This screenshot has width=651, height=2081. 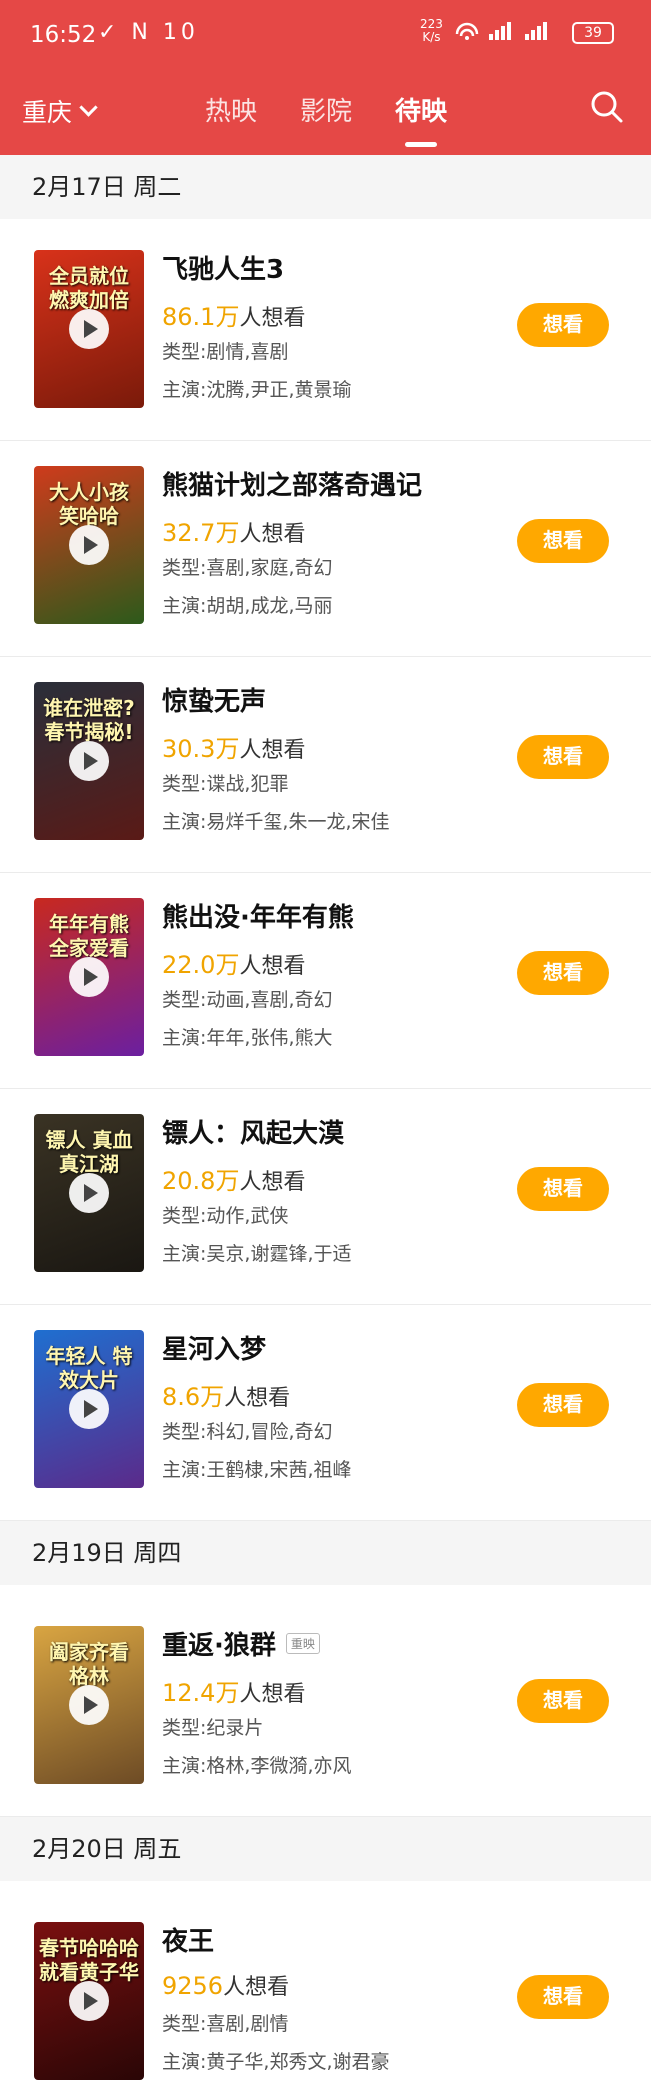 I want to click on movie-poster: 年年有熊 全家爱看, so click(x=89, y=977).